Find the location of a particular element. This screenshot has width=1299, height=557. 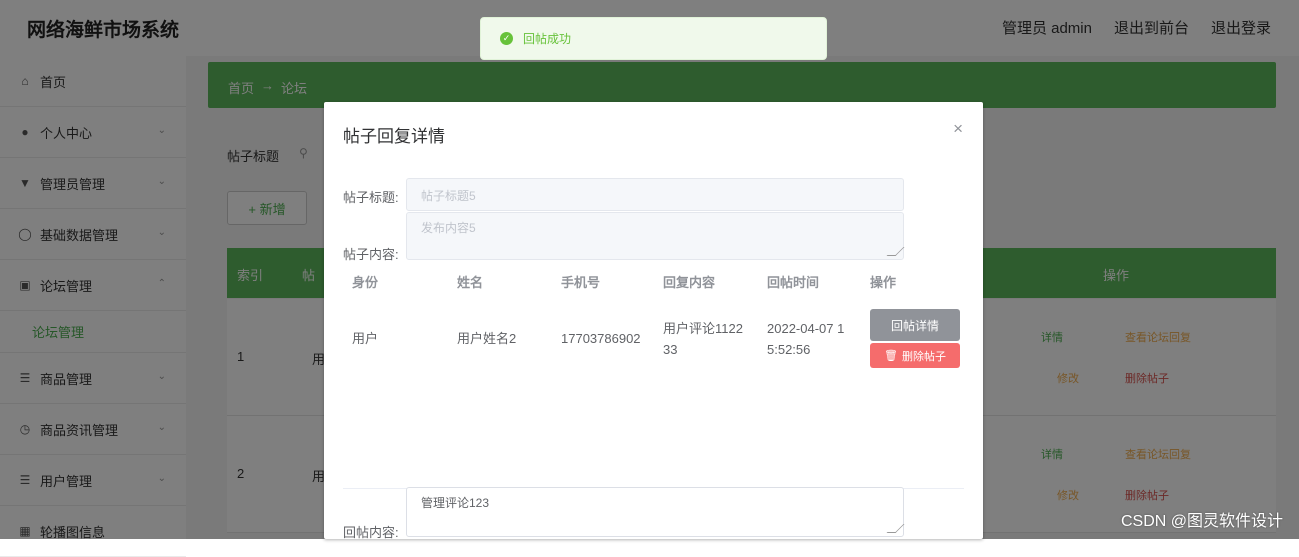

reply-table-header: 操作 is located at coordinates (883, 282).